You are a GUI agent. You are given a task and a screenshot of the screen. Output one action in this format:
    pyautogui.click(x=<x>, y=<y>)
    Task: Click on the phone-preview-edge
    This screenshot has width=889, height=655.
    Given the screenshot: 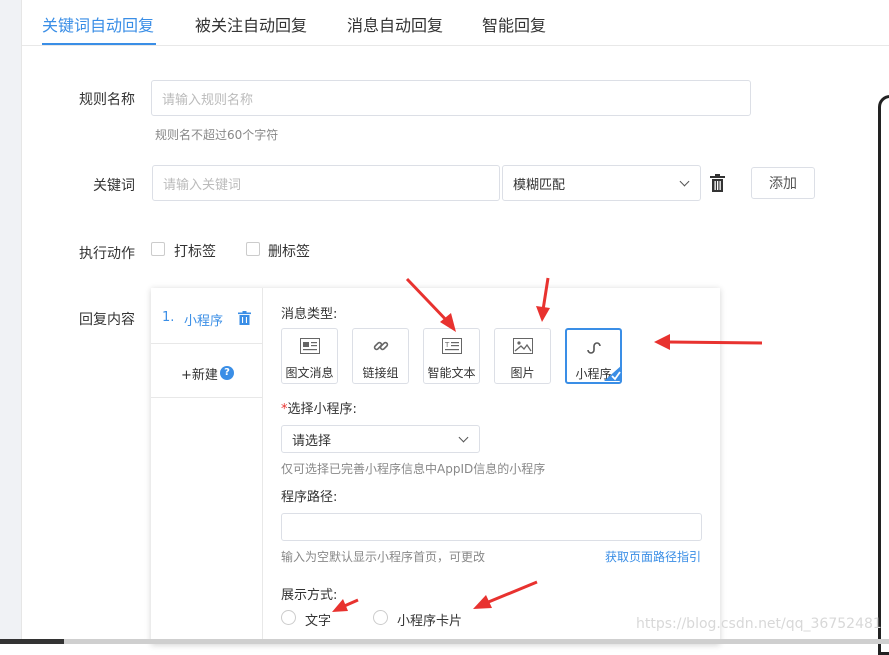 What is the action you would take?
    pyautogui.click(x=883, y=375)
    